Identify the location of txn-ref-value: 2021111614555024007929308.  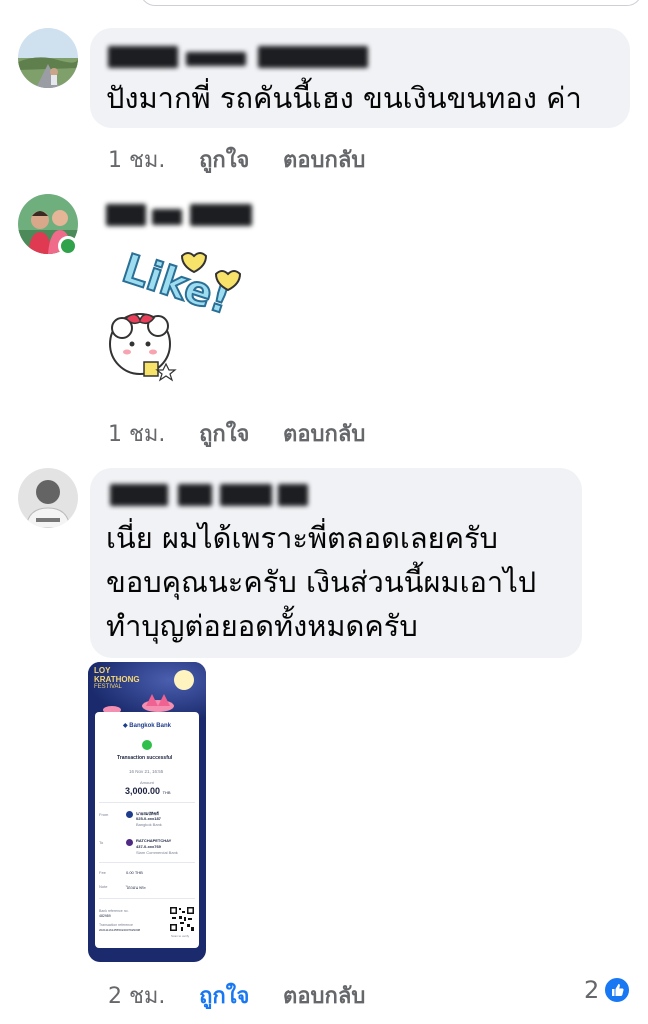
(120, 930).